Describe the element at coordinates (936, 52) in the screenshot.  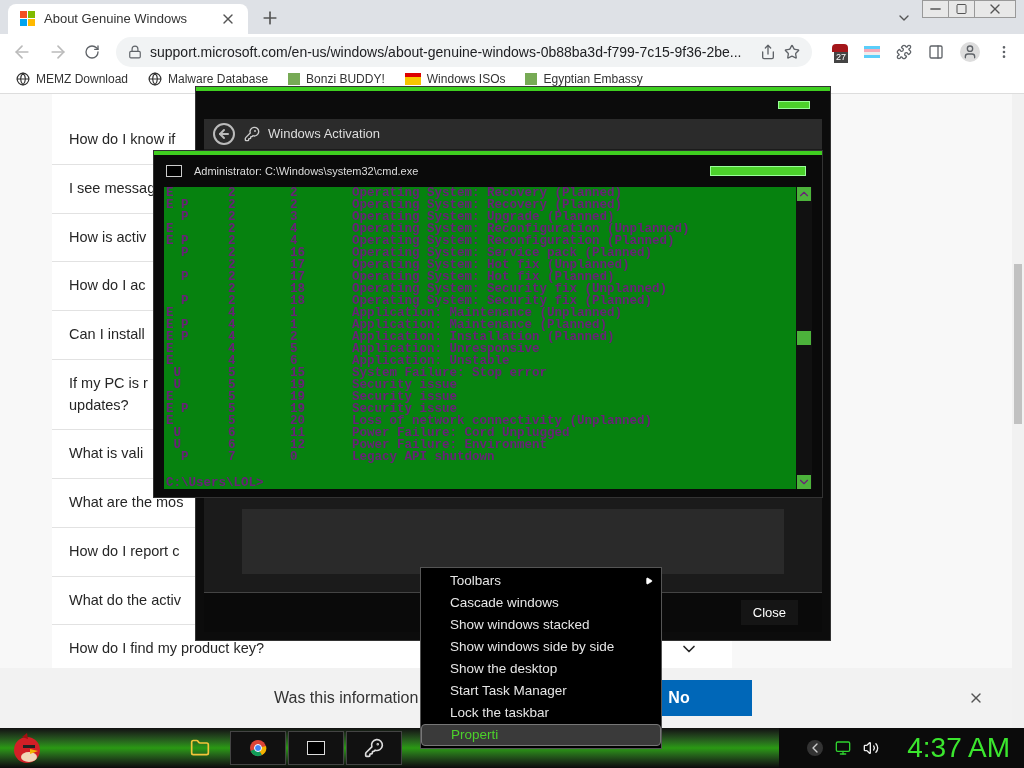
I see `side-panel-icon` at that location.